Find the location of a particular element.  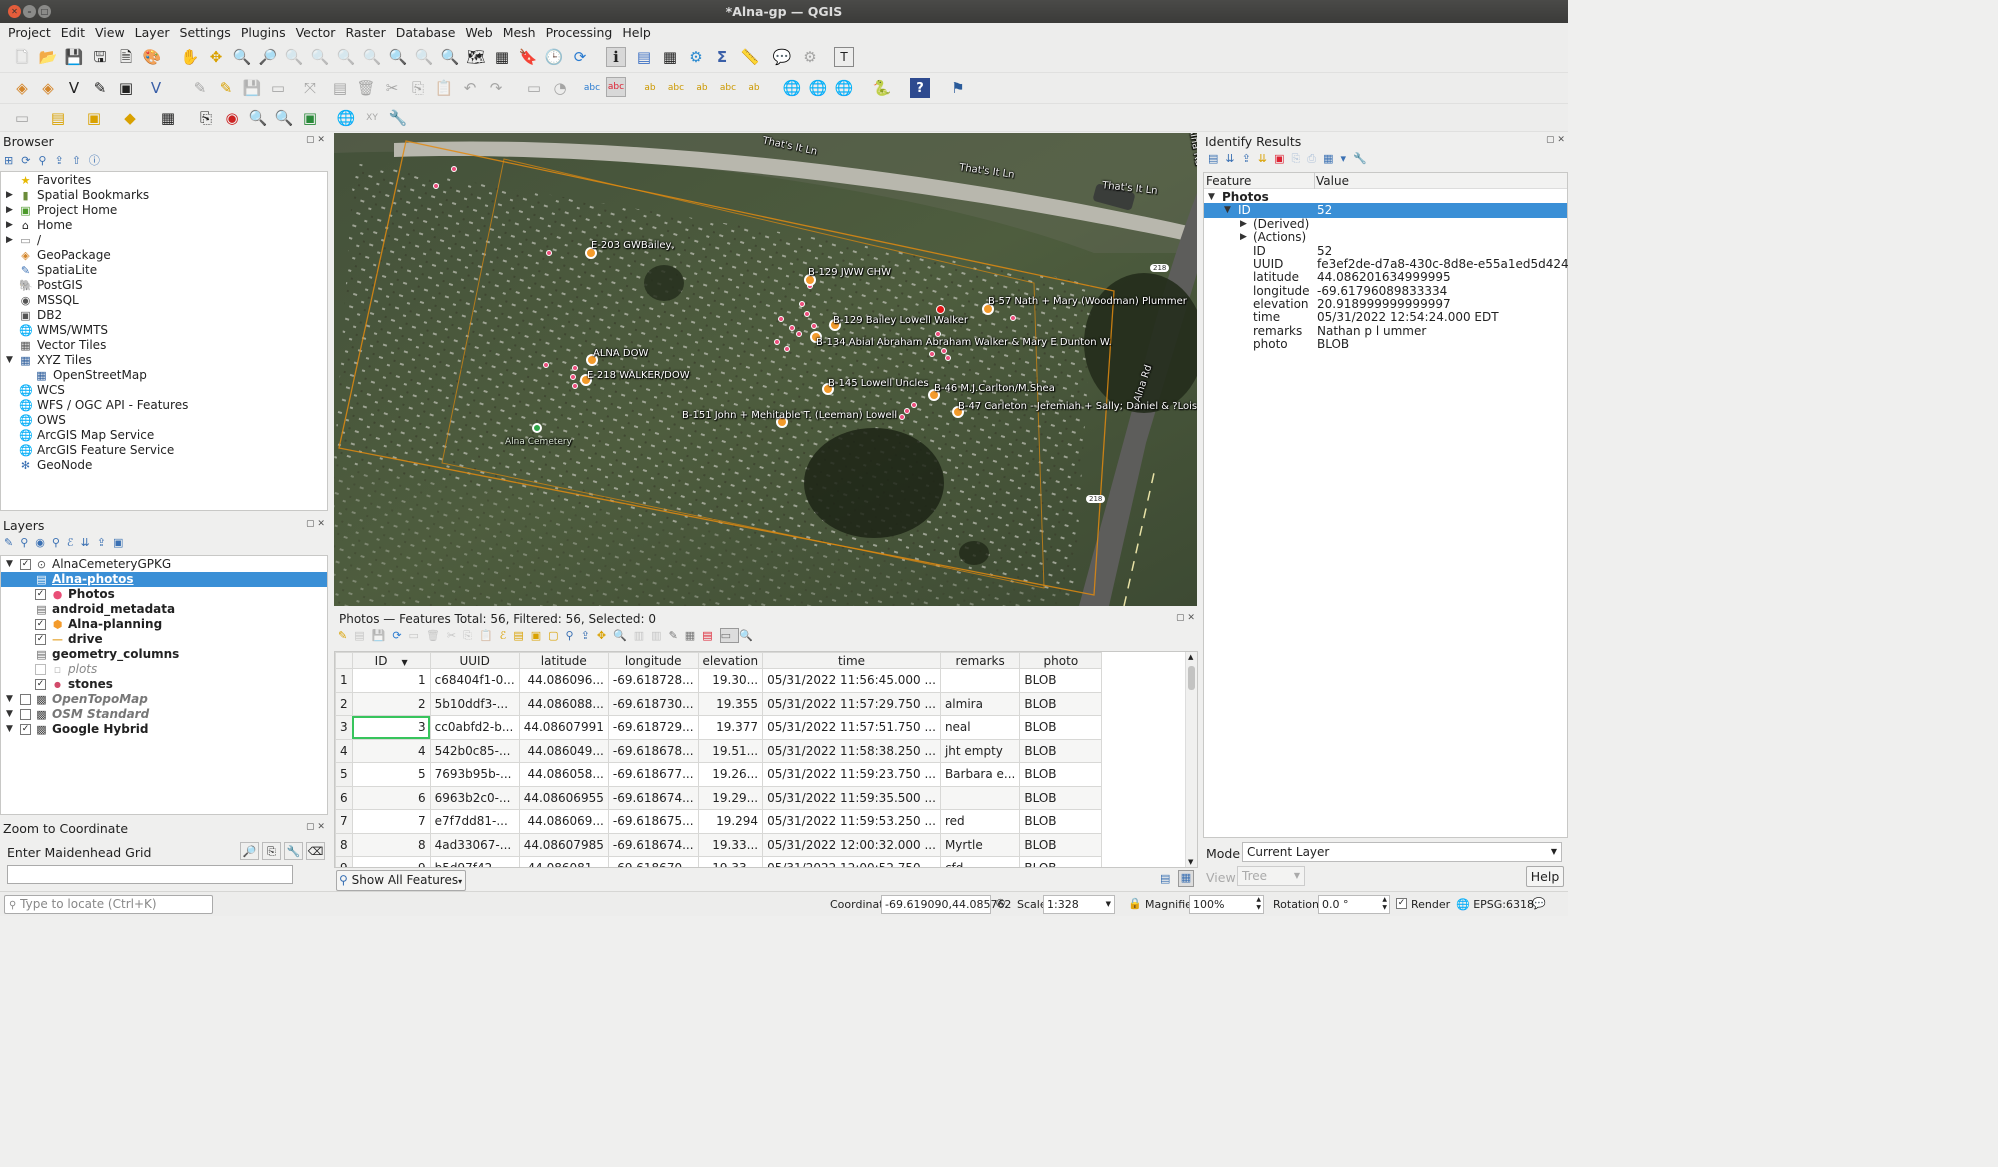

magnifier-tool-icon: 🔍 is located at coordinates (258, 118).